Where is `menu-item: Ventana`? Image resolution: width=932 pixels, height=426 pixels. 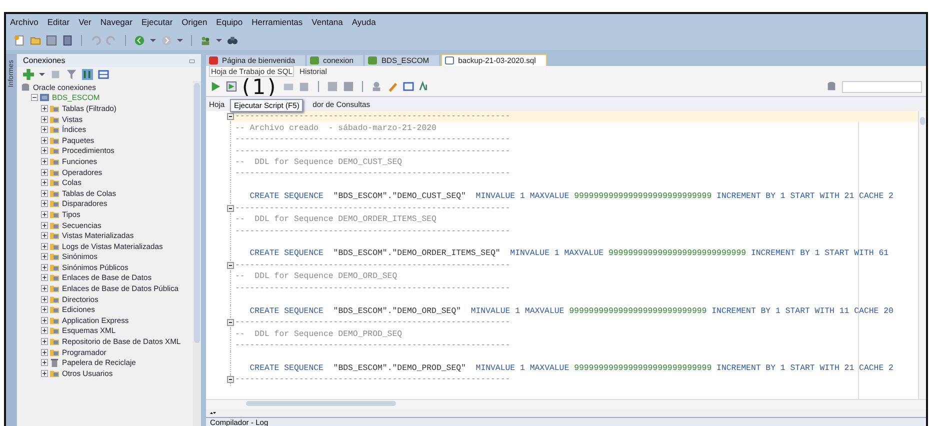
menu-item: Ventana is located at coordinates (327, 22).